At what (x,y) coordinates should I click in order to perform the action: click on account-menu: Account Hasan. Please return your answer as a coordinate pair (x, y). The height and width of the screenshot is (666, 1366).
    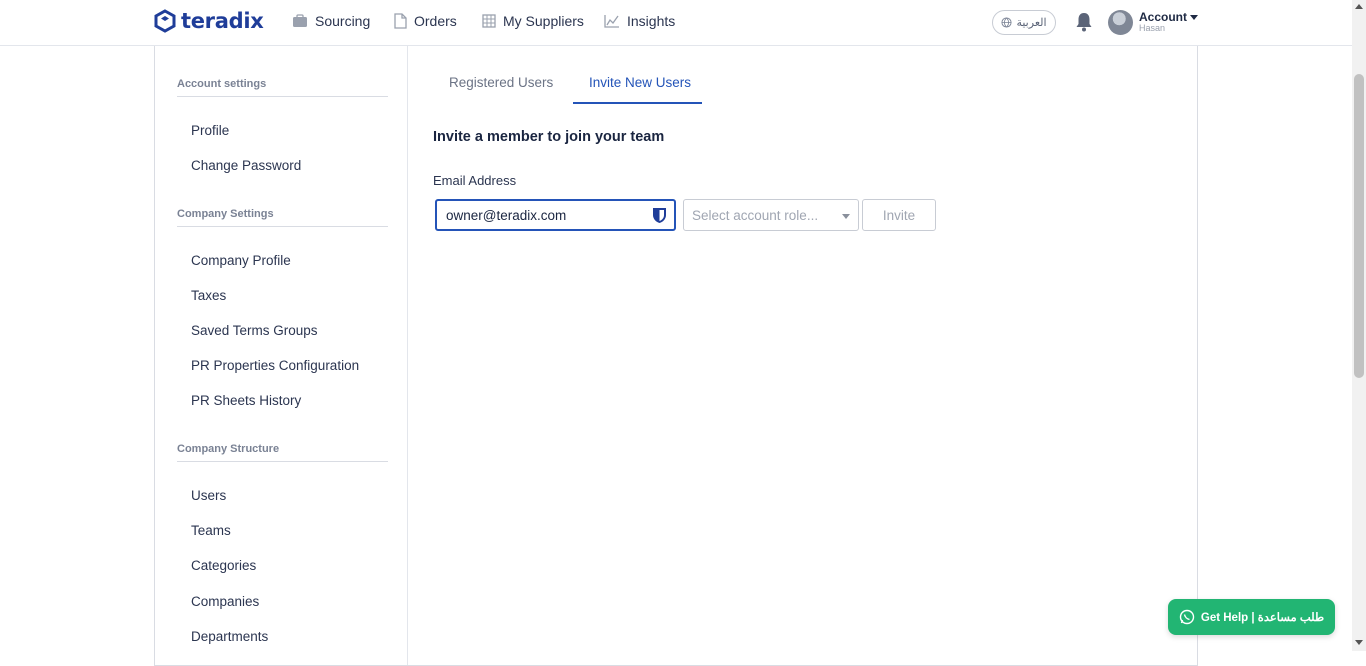
    Looking at the image, I should click on (1163, 22).